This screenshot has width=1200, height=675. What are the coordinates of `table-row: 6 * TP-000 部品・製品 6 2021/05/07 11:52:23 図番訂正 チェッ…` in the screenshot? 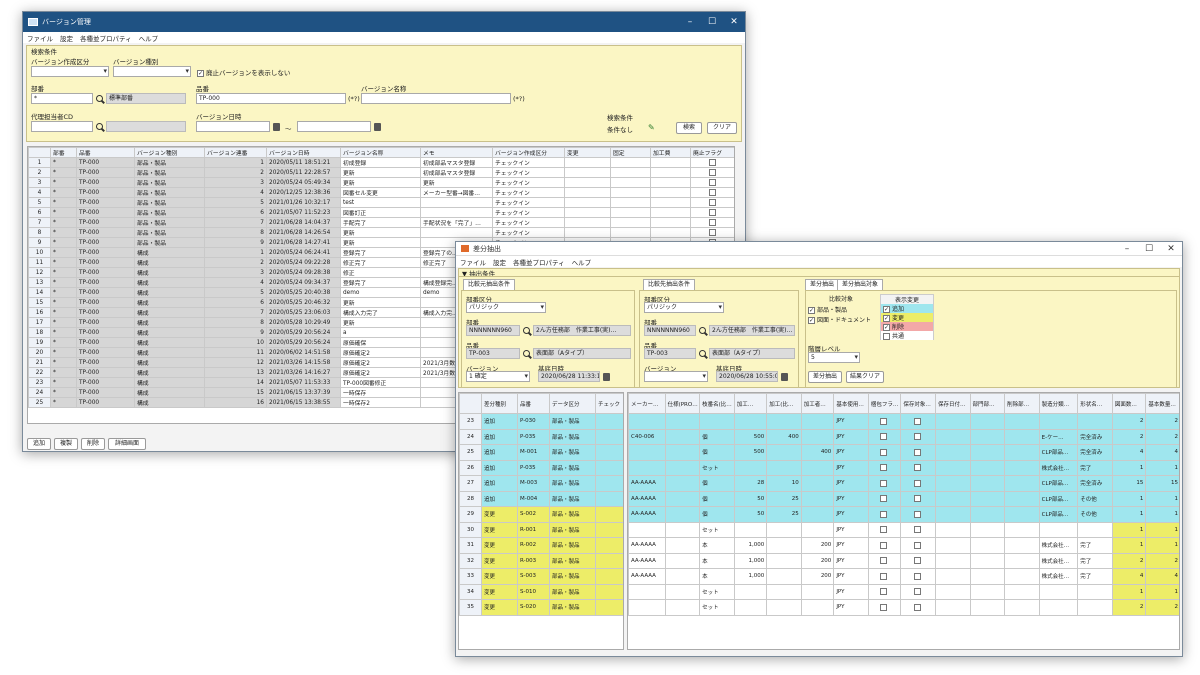 It's located at (381, 212).